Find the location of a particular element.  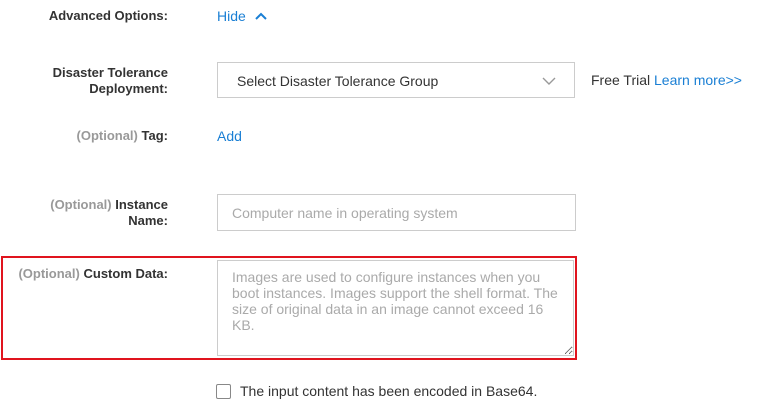

instance-name-optional-prefix: (Optional) is located at coordinates (81, 204).